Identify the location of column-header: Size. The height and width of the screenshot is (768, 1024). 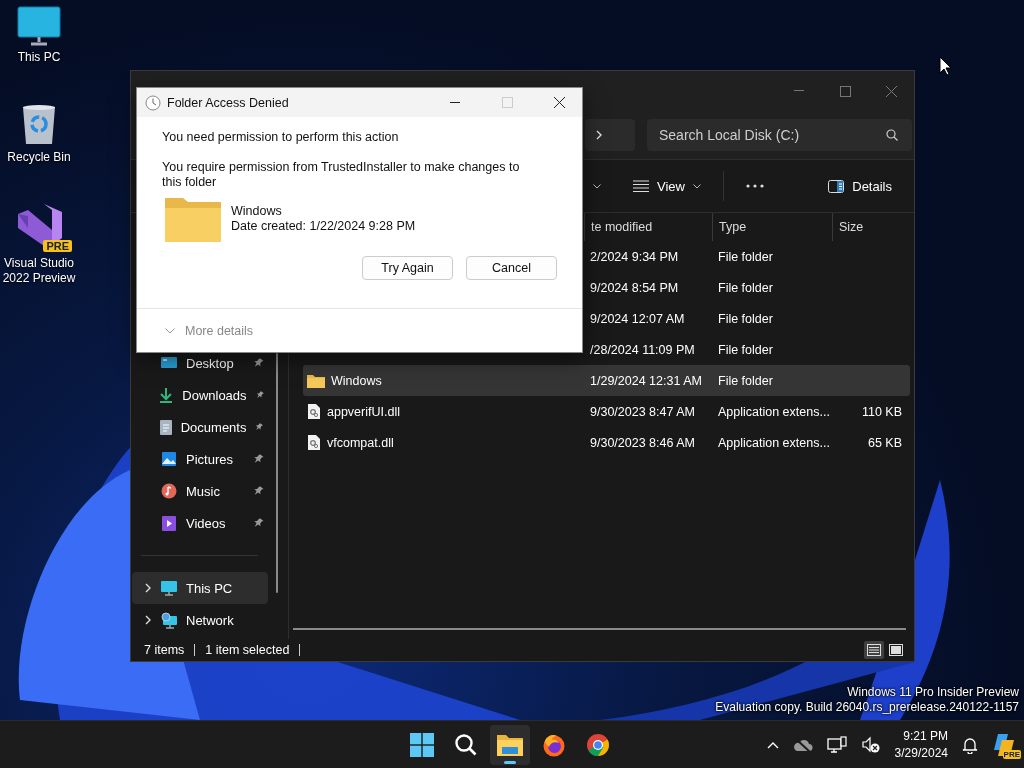
(851, 227).